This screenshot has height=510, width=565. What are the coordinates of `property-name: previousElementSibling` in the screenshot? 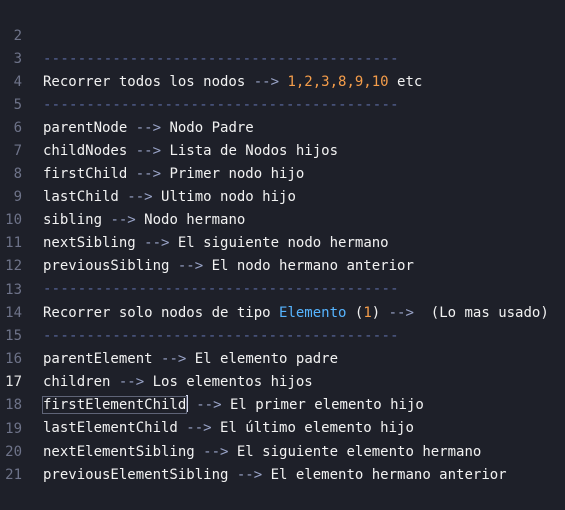 It's located at (140, 475).